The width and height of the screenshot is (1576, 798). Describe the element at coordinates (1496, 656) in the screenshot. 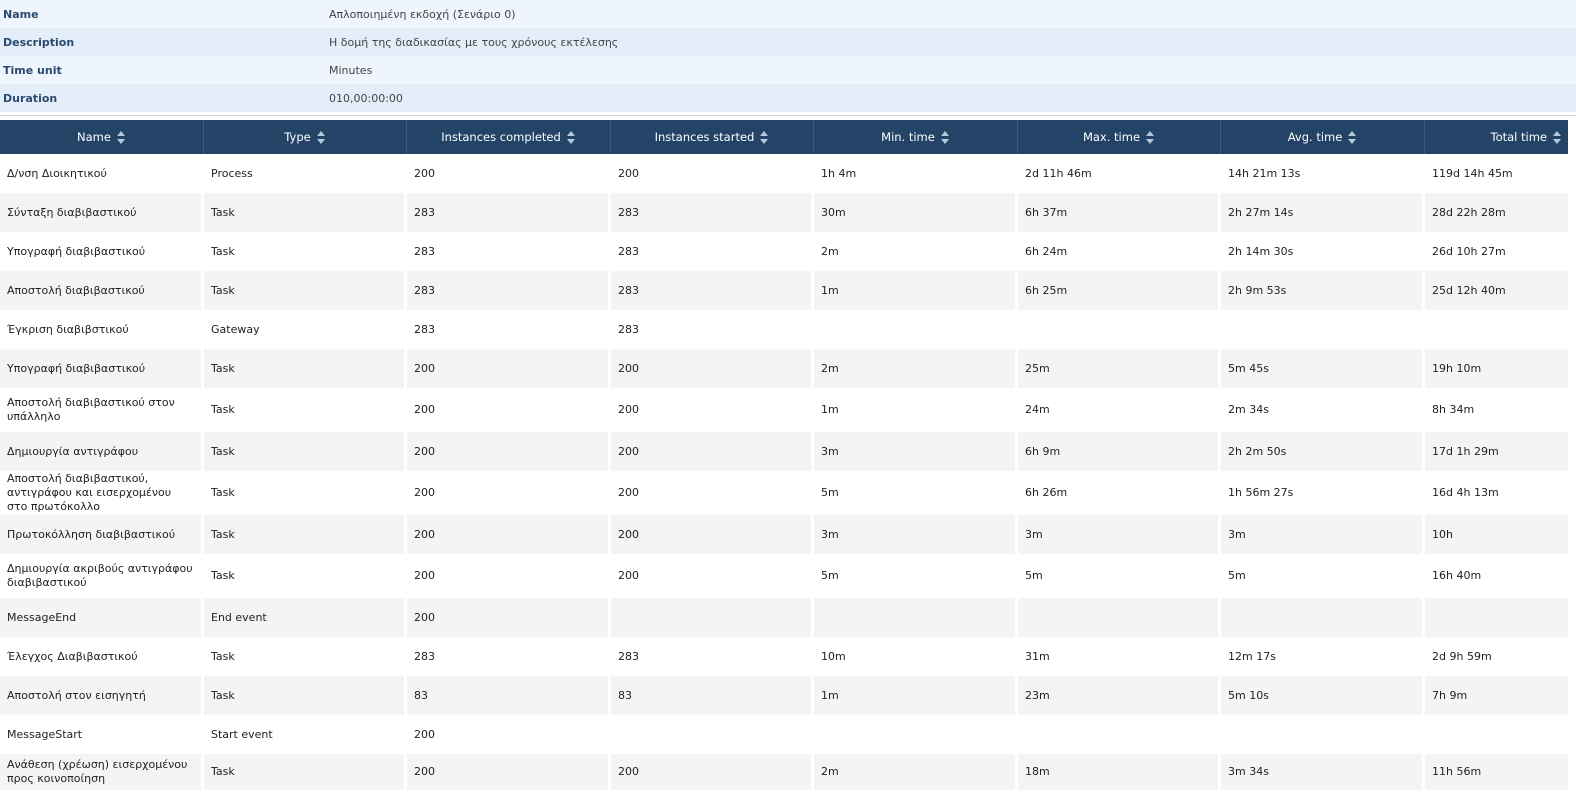

I see `cell-total-time: 2d 9h 59m` at that location.